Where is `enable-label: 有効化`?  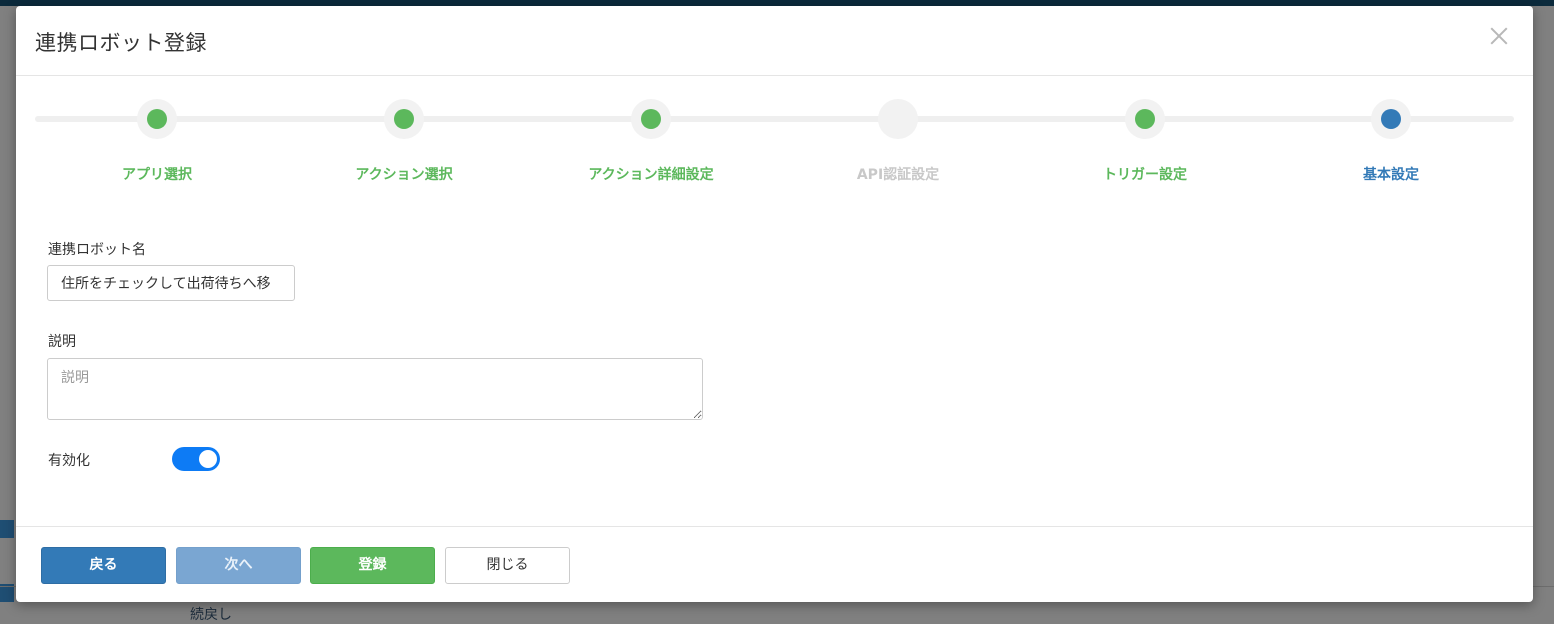
enable-label: 有効化 is located at coordinates (69, 461).